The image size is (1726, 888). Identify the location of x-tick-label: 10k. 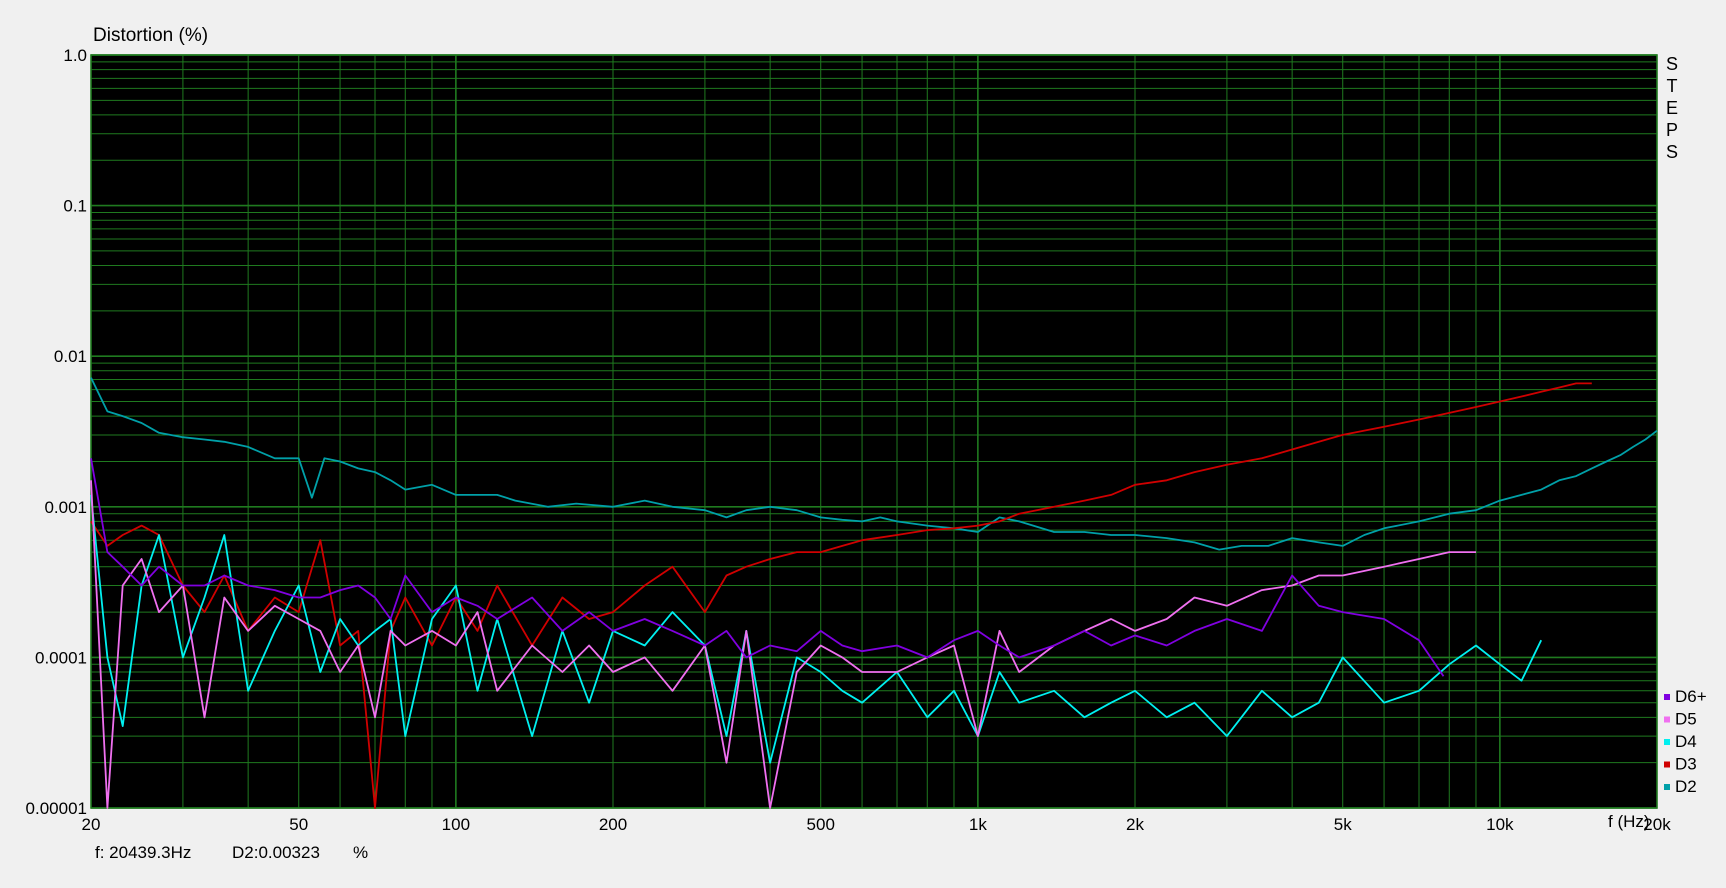
(1500, 824).